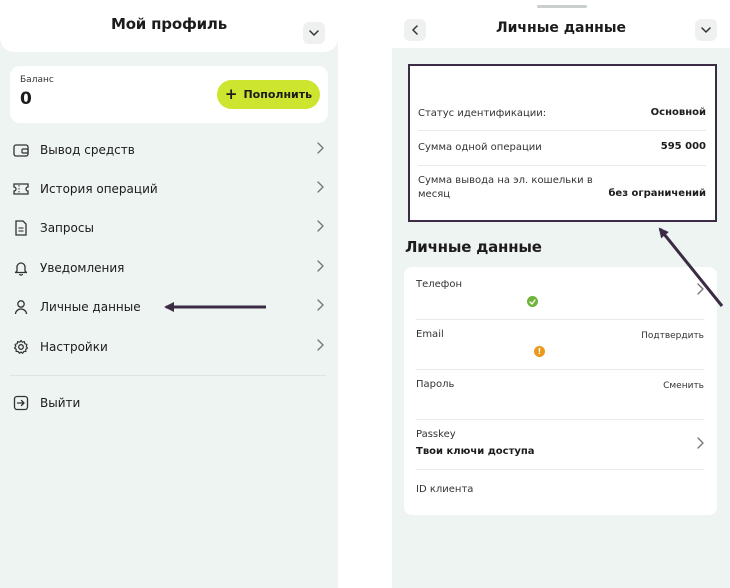  I want to click on verified-check-icon, so click(532, 301).